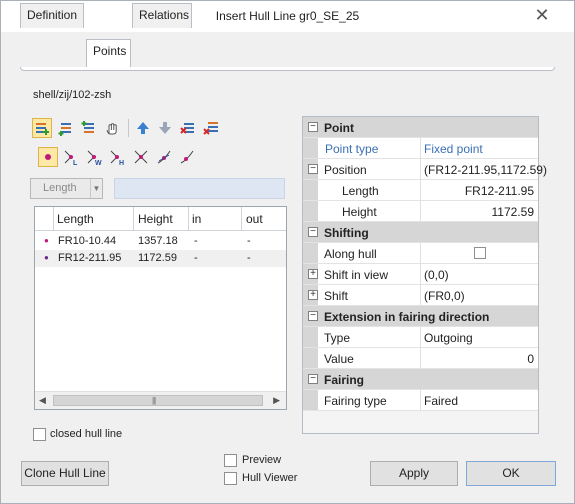 The height and width of the screenshot is (504, 575). I want to click on horizontal-scrollbar: ◀ ||| ▶, so click(160, 400).